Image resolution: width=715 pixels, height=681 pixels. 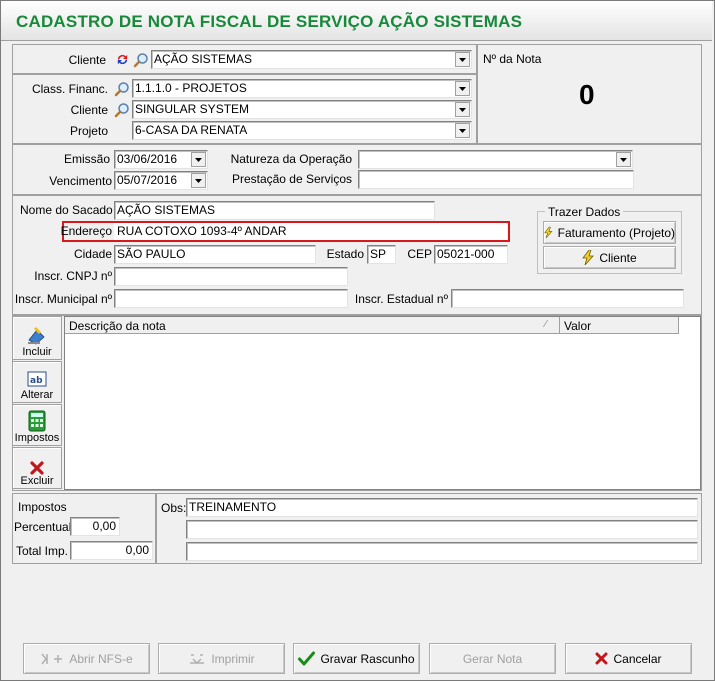 I want to click on gravar-rascunho-label: Gravar Rascunho, so click(x=367, y=658).